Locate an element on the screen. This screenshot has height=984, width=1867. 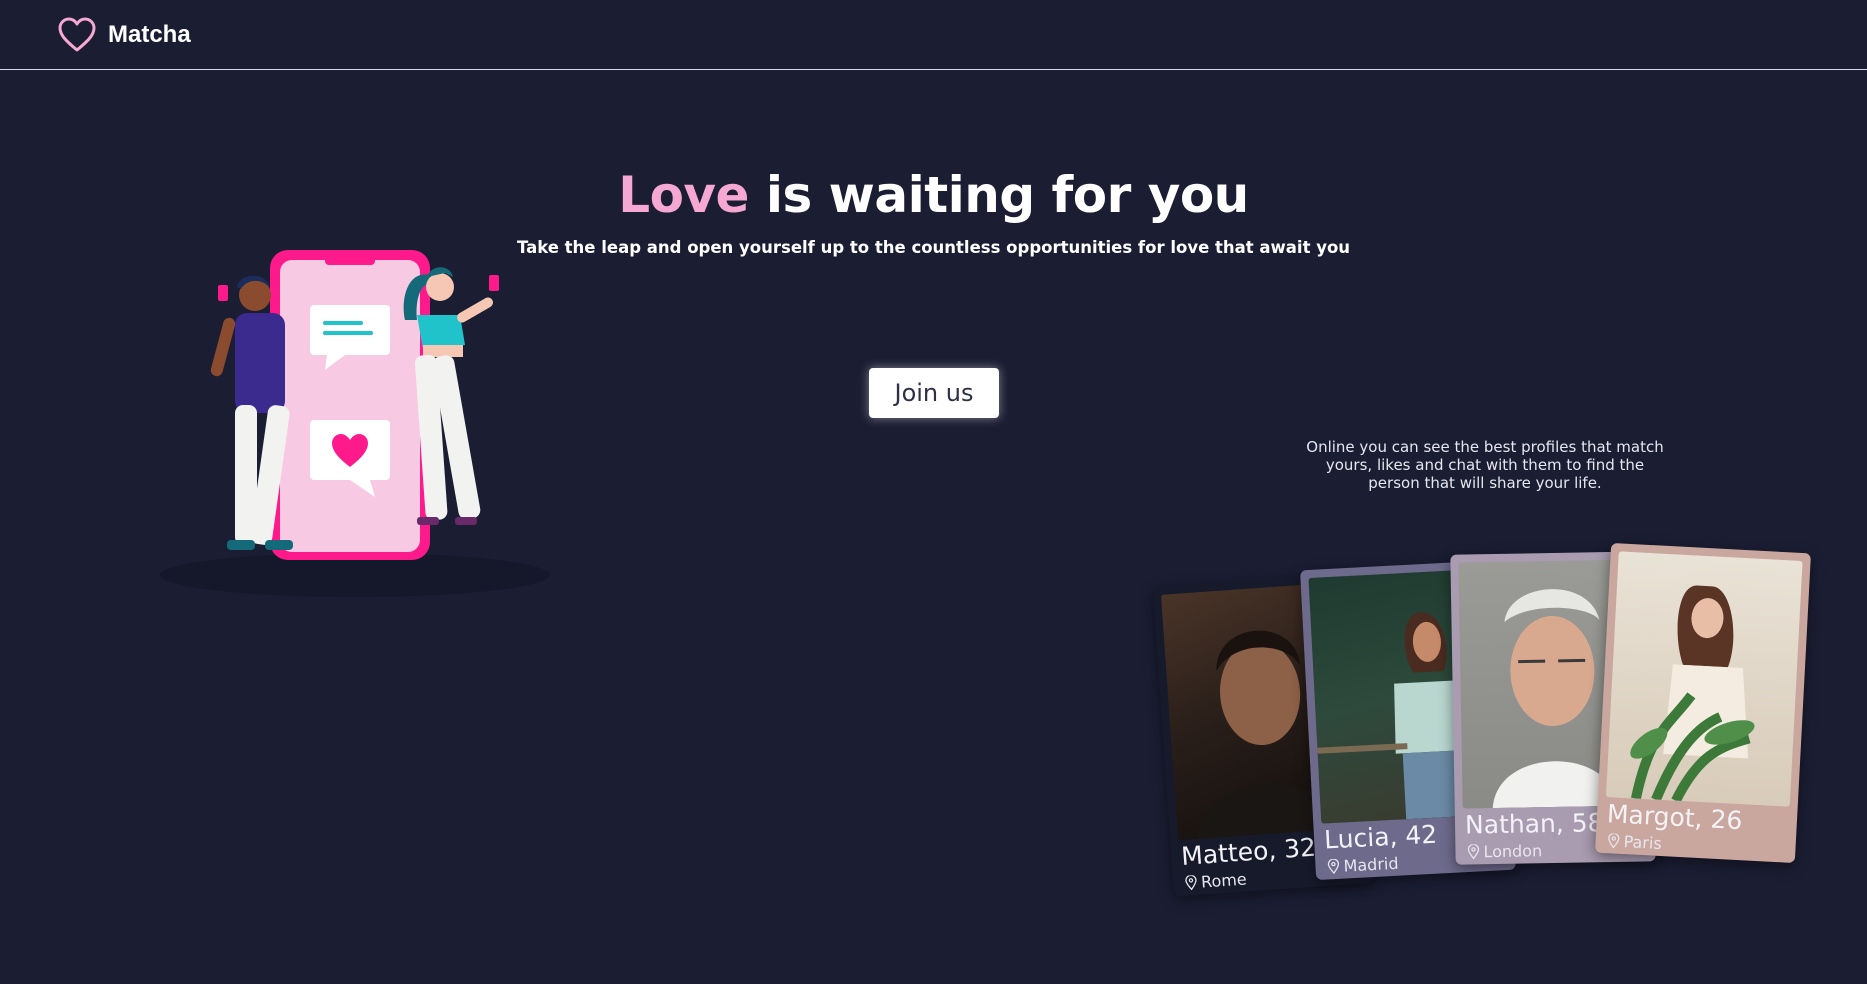
profile-location: Paris is located at coordinates (1634, 842).